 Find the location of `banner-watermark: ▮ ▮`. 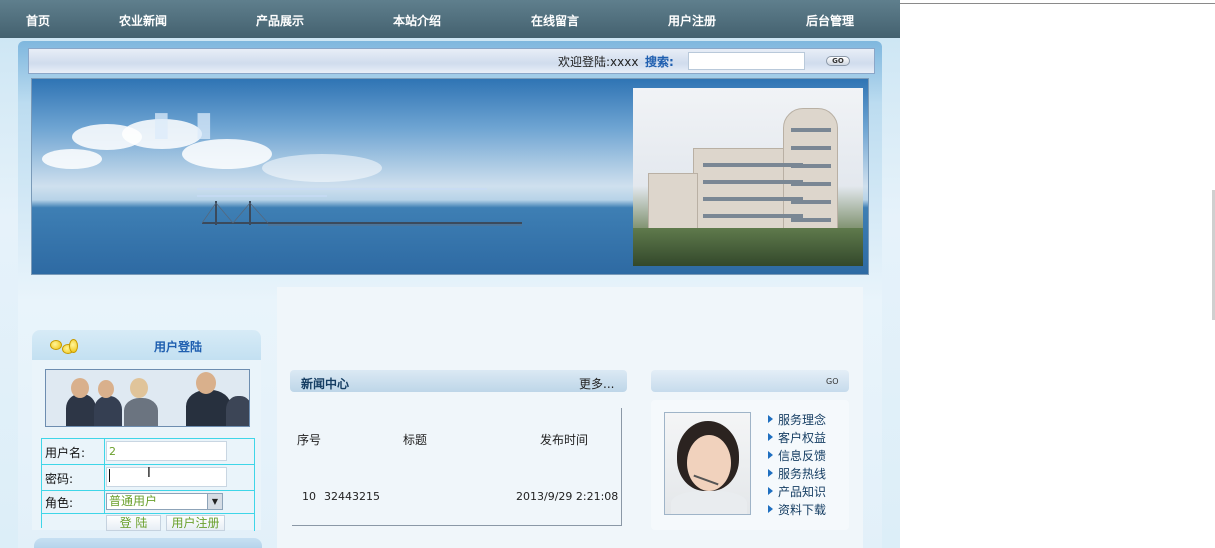

banner-watermark: ▮ ▮ is located at coordinates (186, 124).